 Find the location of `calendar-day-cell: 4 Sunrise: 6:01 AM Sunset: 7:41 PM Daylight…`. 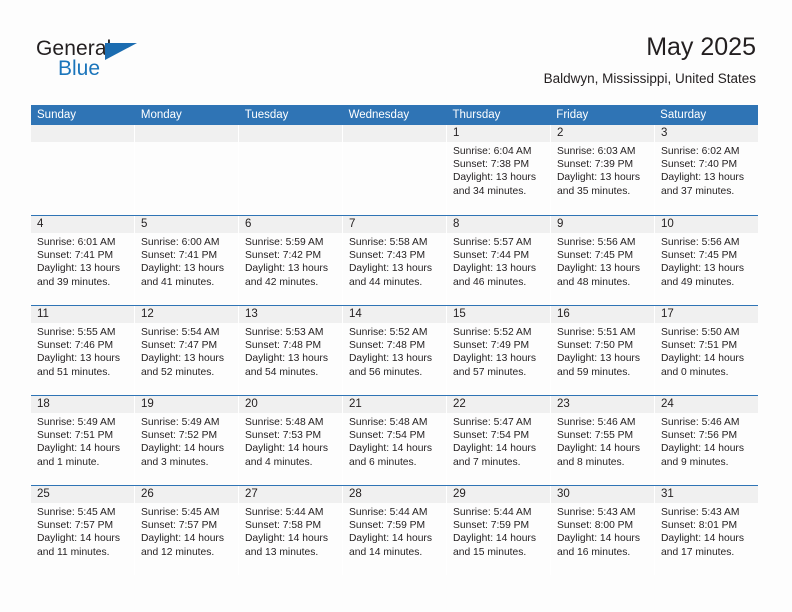

calendar-day-cell: 4 Sunrise: 6:01 AM Sunset: 7:41 PM Daylight… is located at coordinates (83, 260).